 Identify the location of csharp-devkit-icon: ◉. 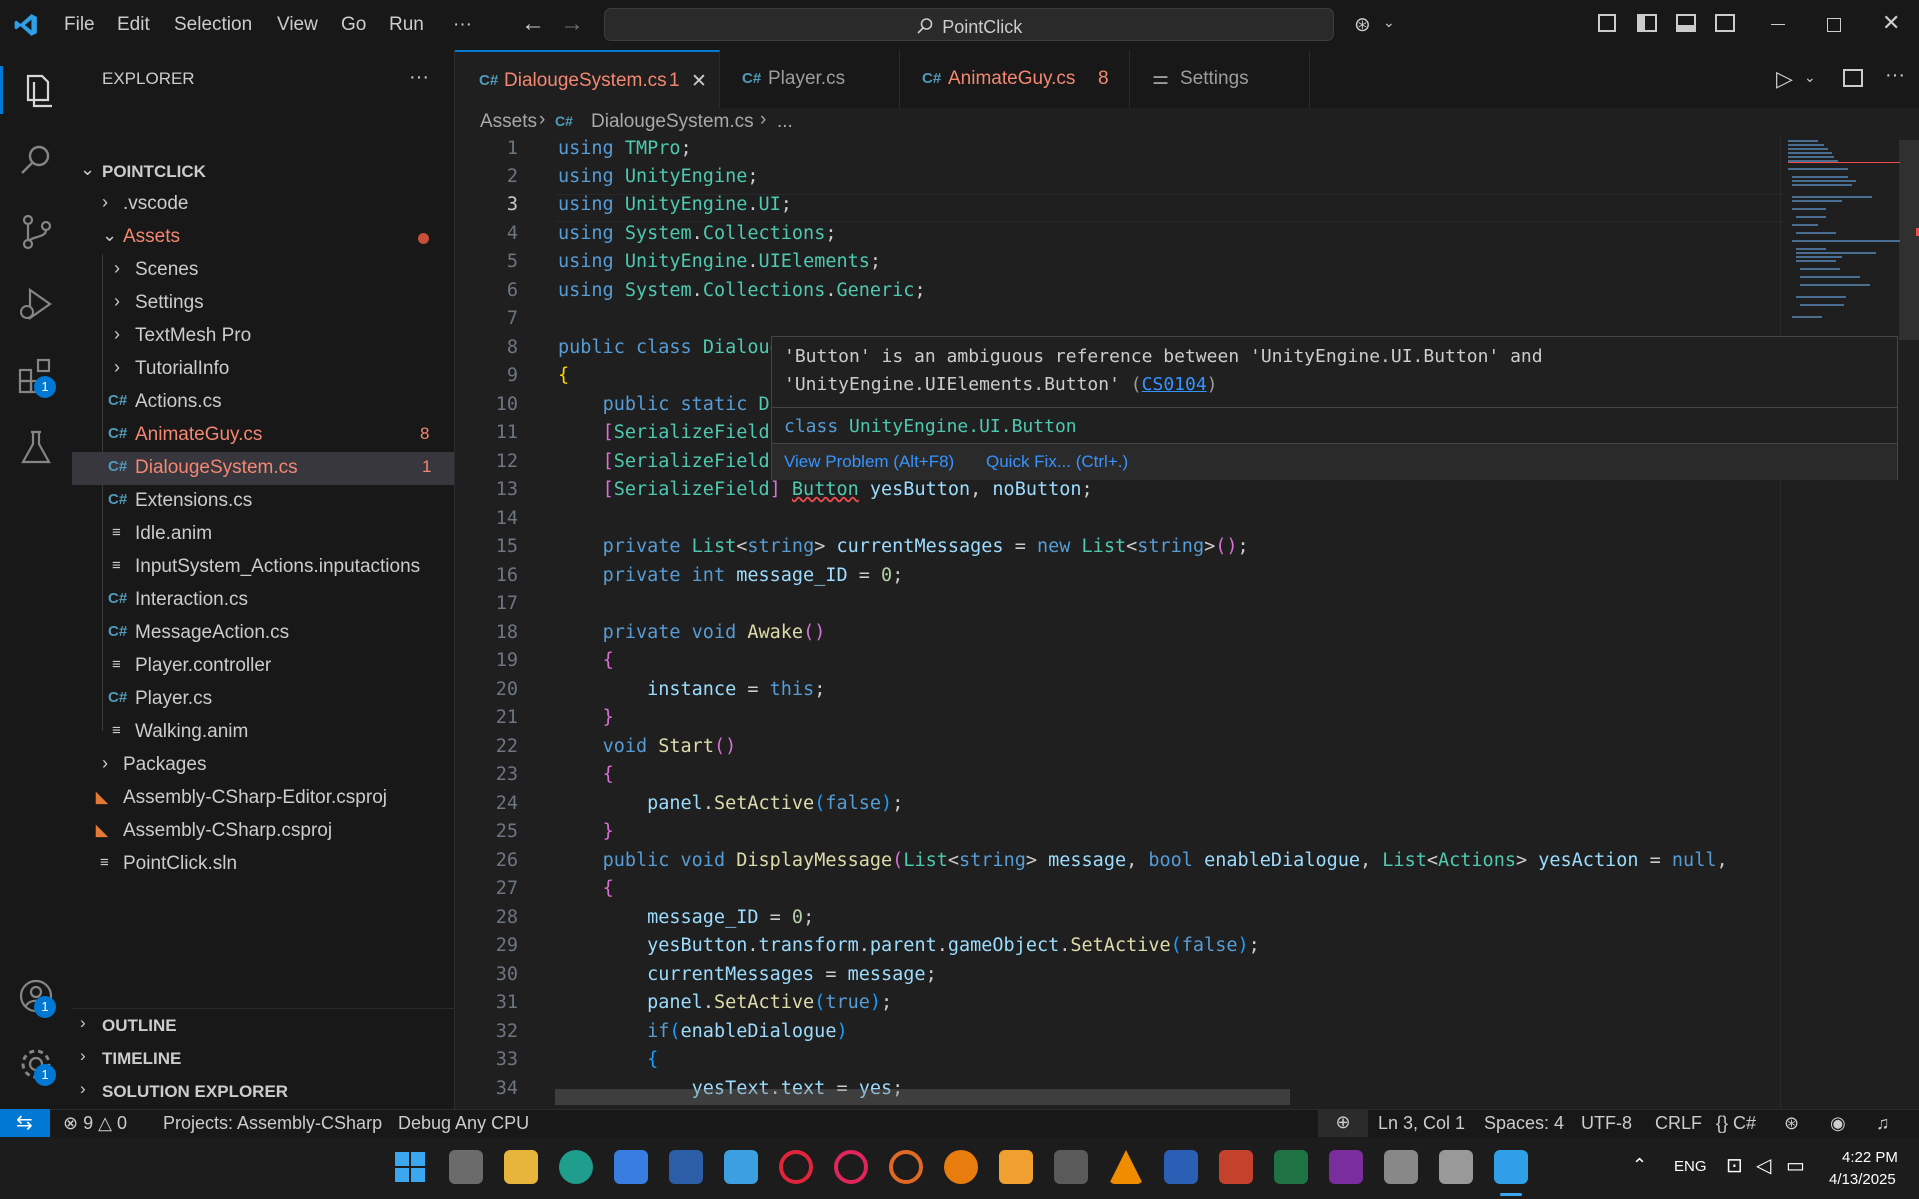
(1838, 1123).